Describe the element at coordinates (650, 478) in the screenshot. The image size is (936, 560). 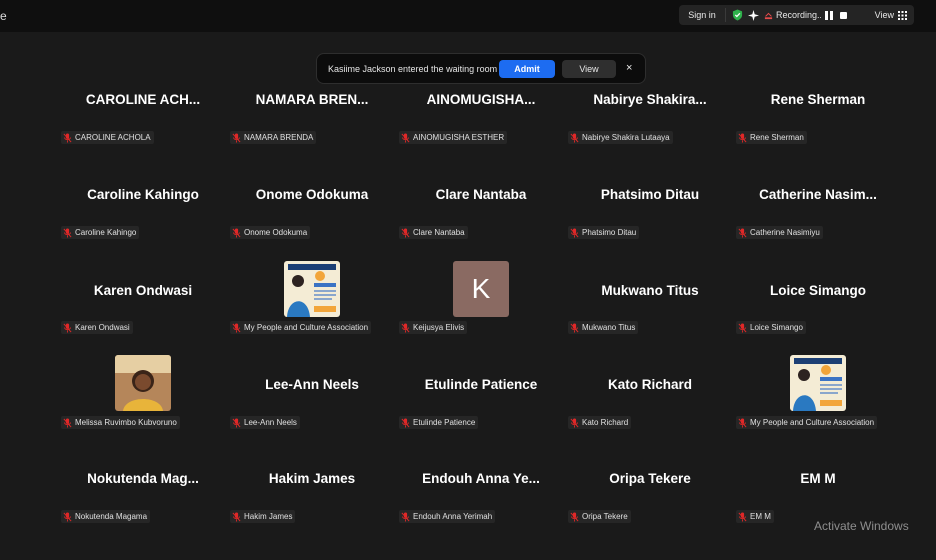
I see `participant-display-name: Oripa Tekere` at that location.